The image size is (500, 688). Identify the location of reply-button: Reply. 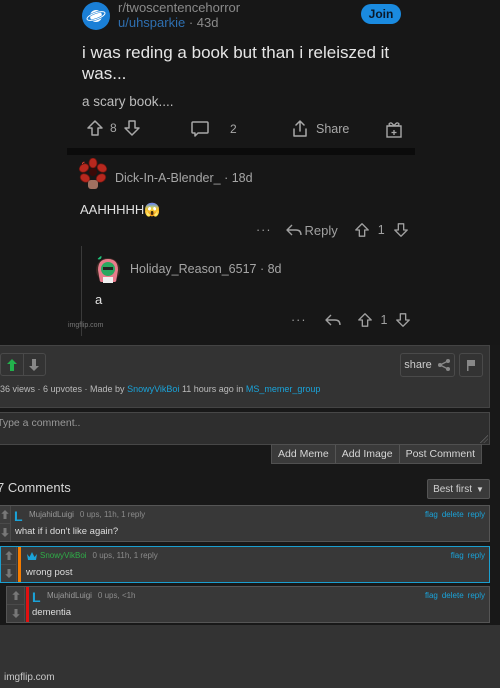
(311, 230).